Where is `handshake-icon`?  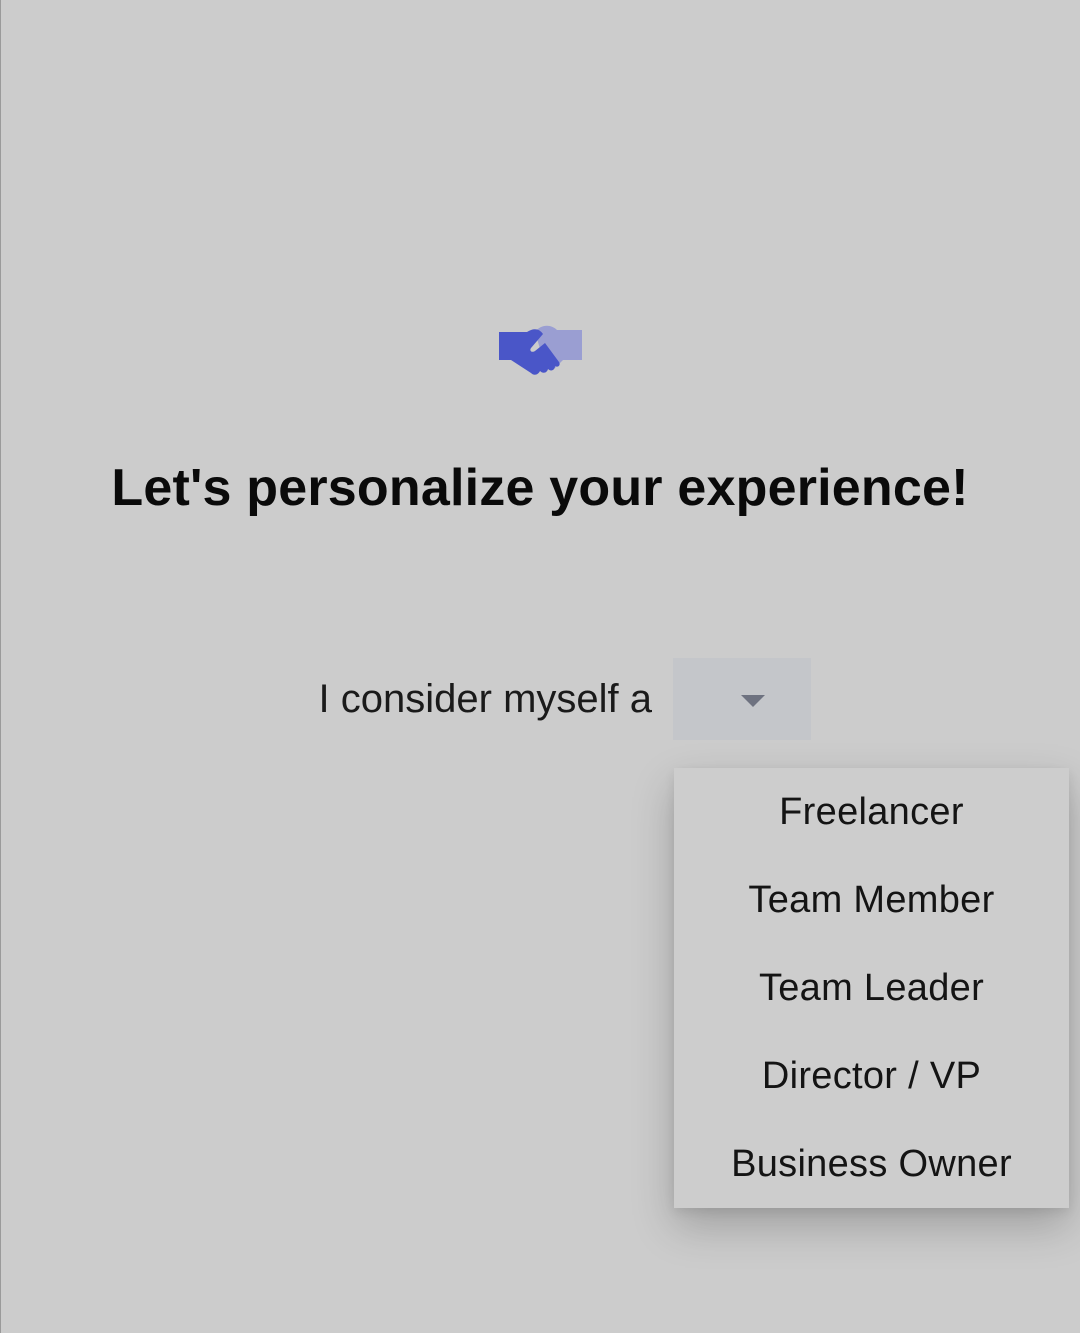
handshake-icon is located at coordinates (541, 350).